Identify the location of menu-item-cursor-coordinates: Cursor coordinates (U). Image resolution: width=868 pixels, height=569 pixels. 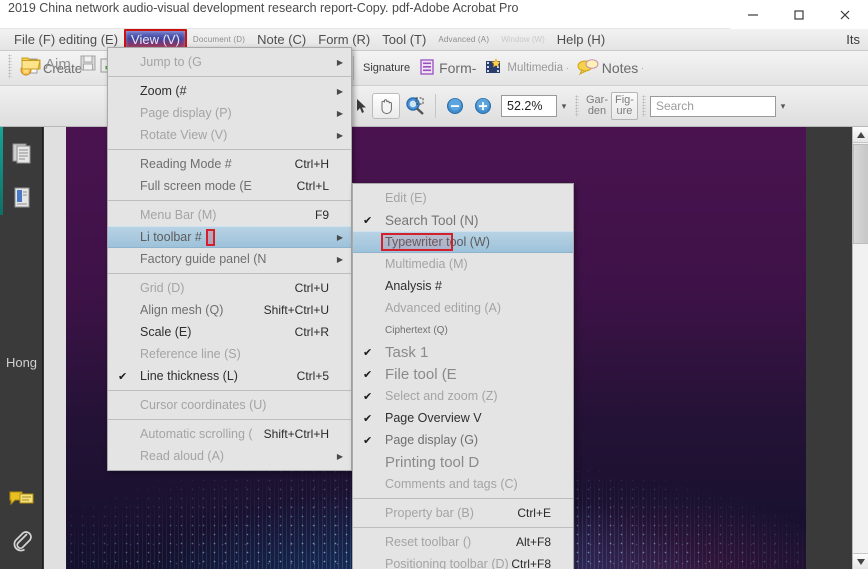
(229, 405).